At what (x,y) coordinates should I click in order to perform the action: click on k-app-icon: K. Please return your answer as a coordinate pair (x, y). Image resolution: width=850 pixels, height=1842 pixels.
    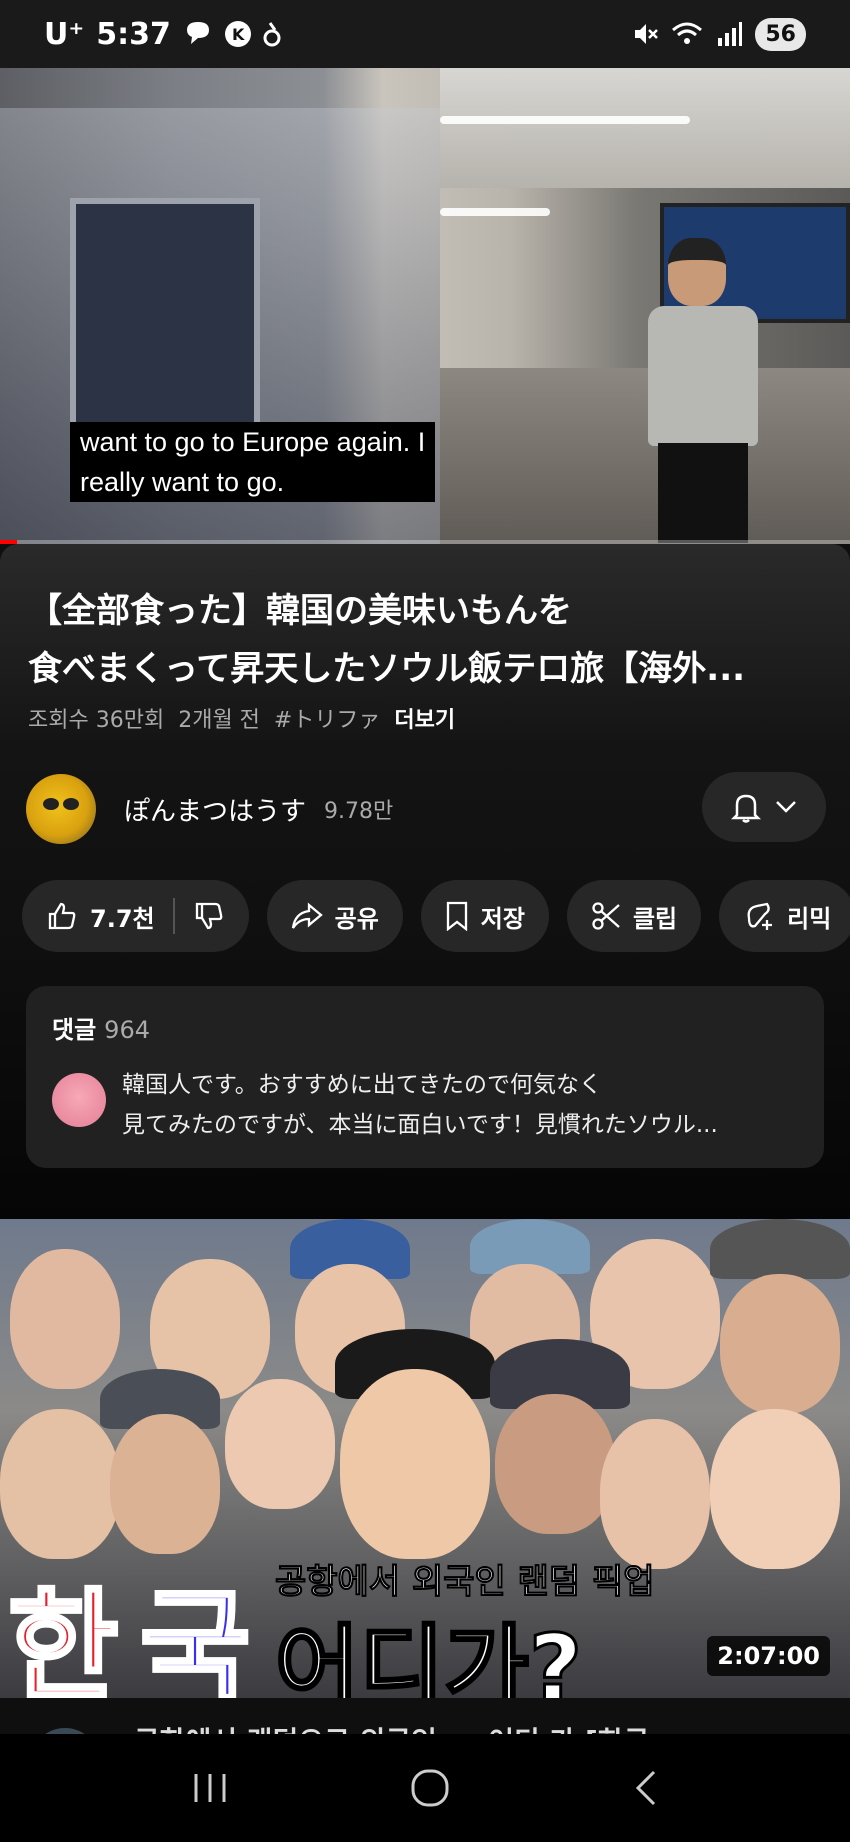
    Looking at the image, I should click on (237, 34).